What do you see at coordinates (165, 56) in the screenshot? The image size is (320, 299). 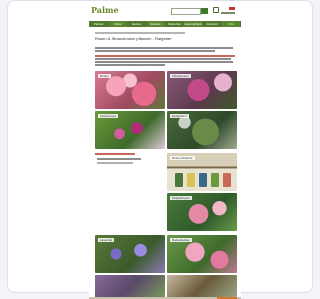 I see `intro-link-line` at bounding box center [165, 56].